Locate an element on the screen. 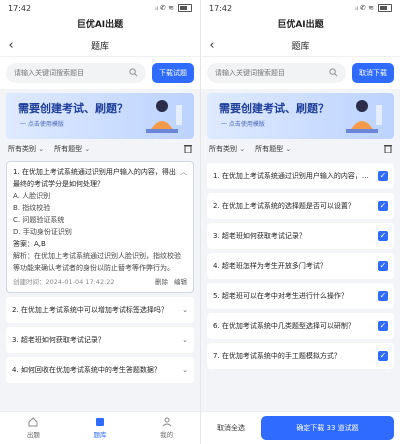  cancel-select-all-button: 取消全选 is located at coordinates (231, 428).